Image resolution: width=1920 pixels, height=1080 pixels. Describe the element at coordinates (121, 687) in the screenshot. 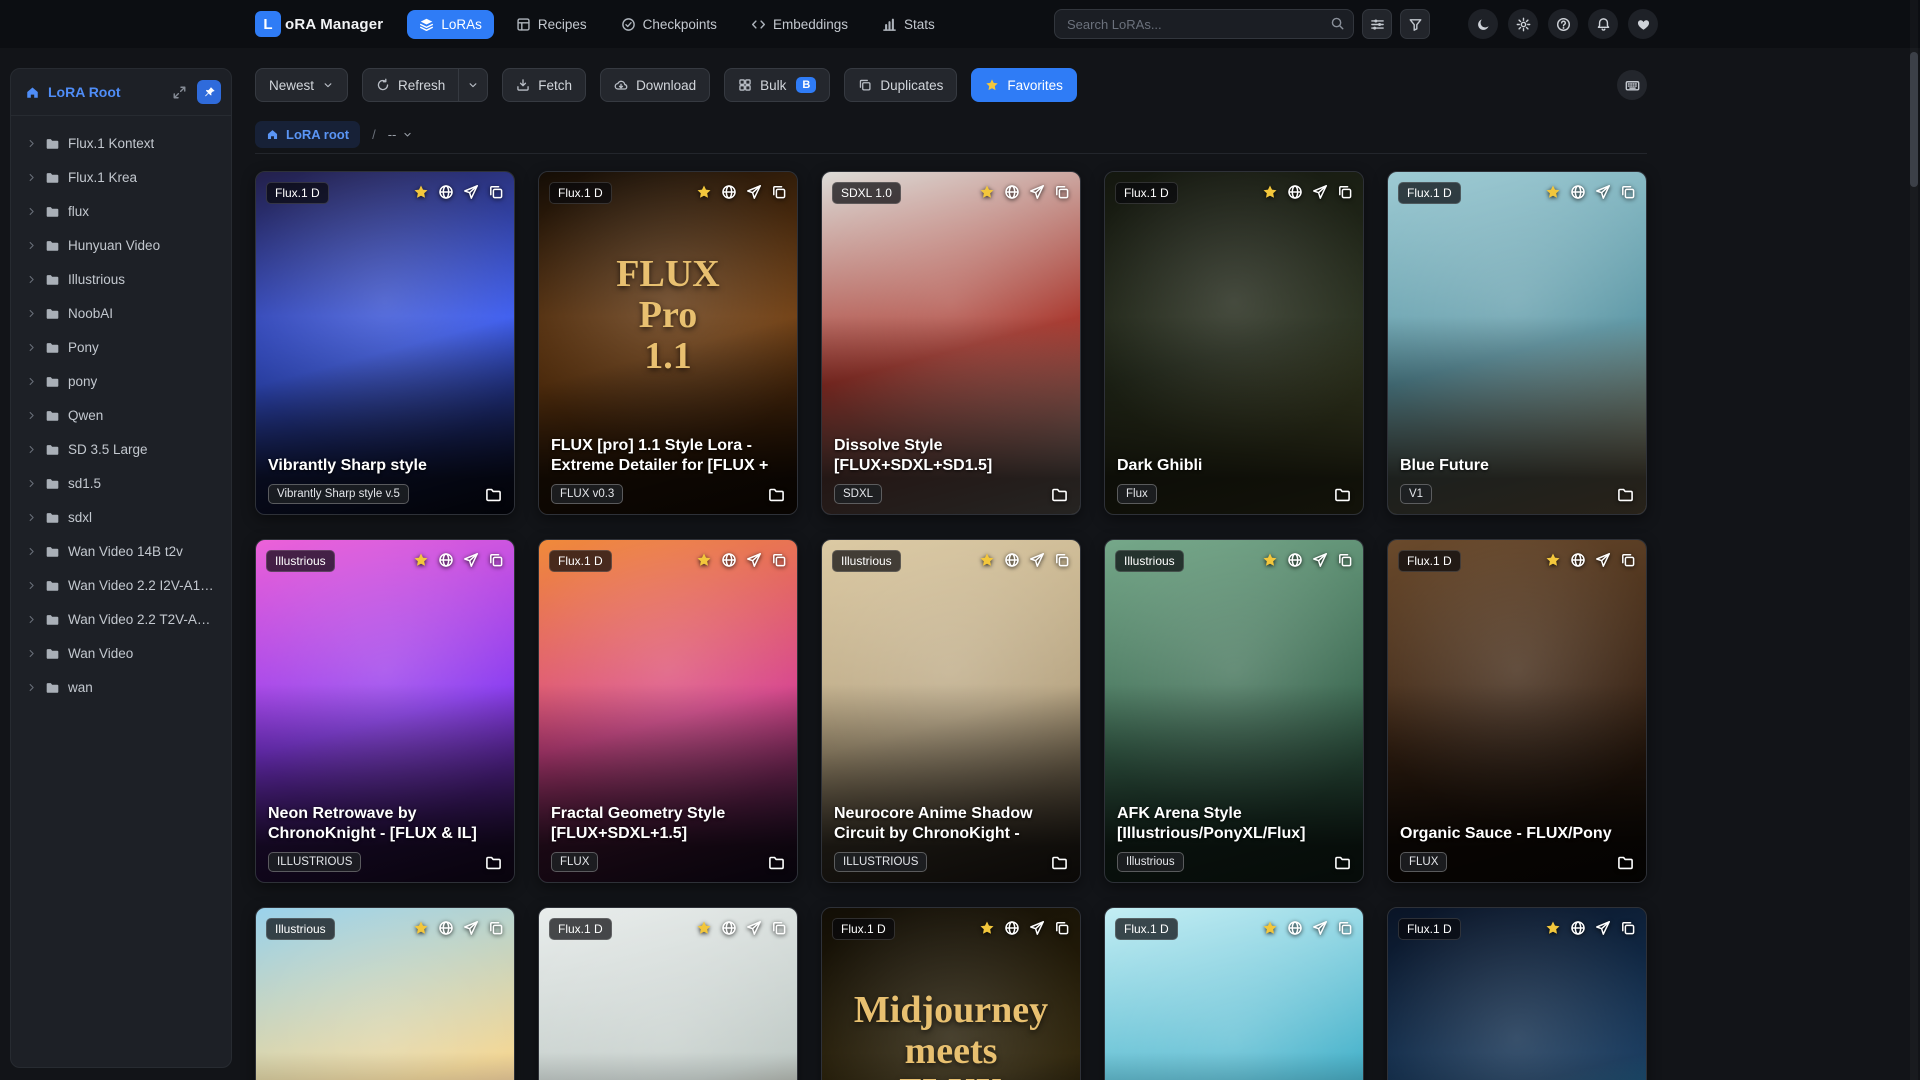

I see `sidebar-folder: wan` at that location.